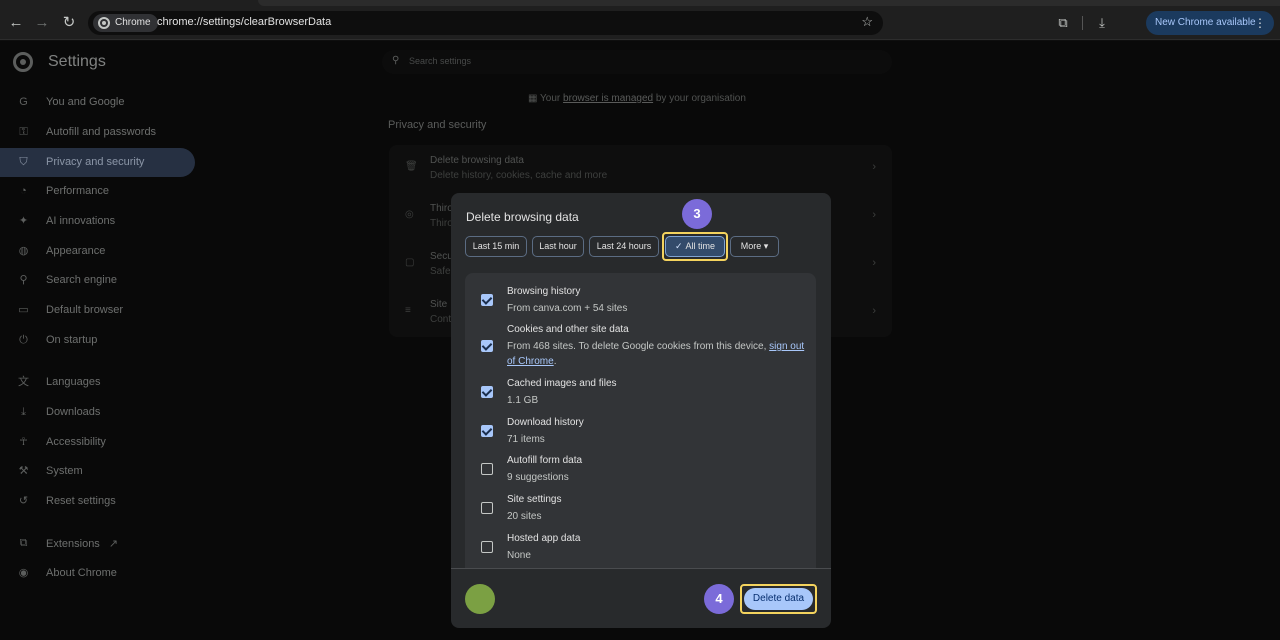  I want to click on delete-data-button: Delete data, so click(778, 599).